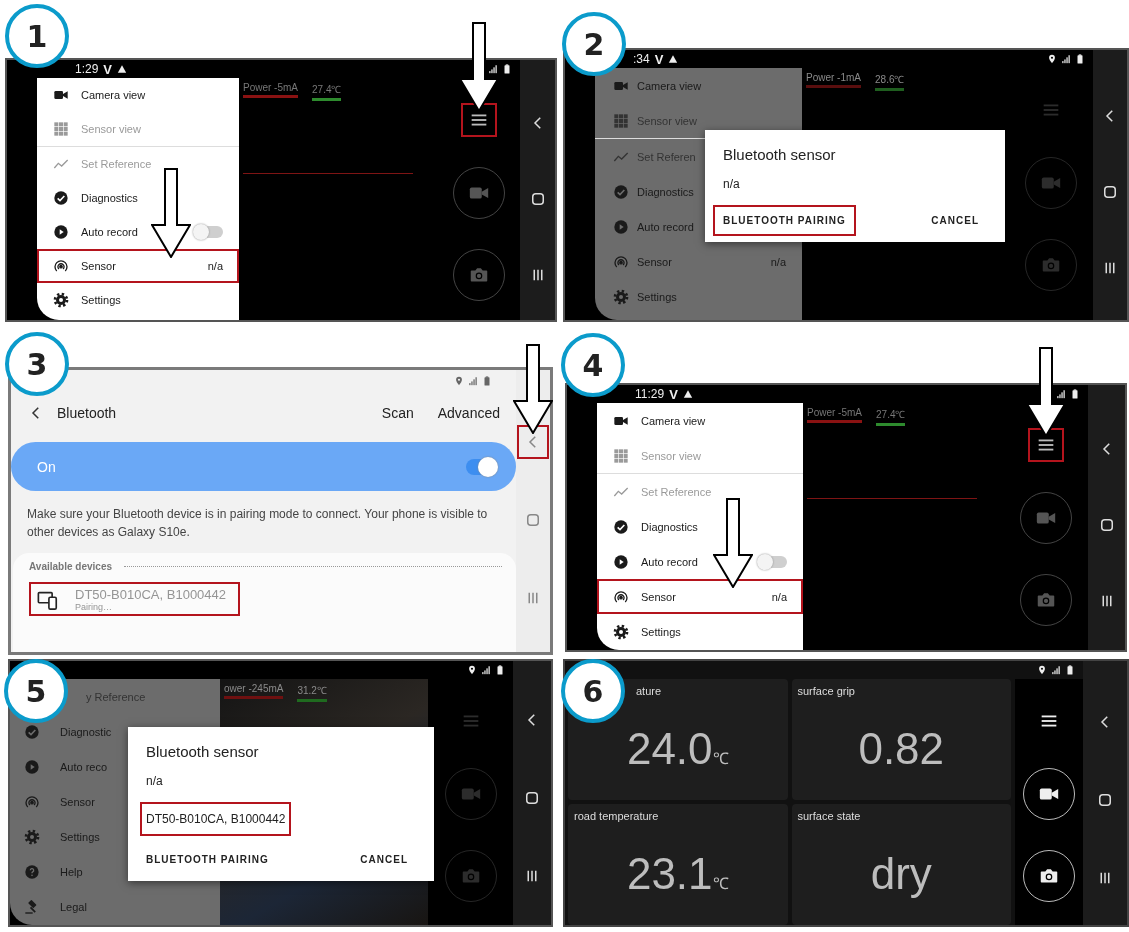  What do you see at coordinates (649, 690) in the screenshot?
I see `tile-label: ature` at bounding box center [649, 690].